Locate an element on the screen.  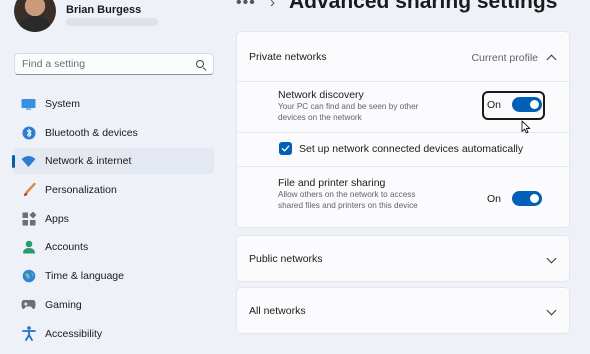
wifi-icon is located at coordinates (28, 161).